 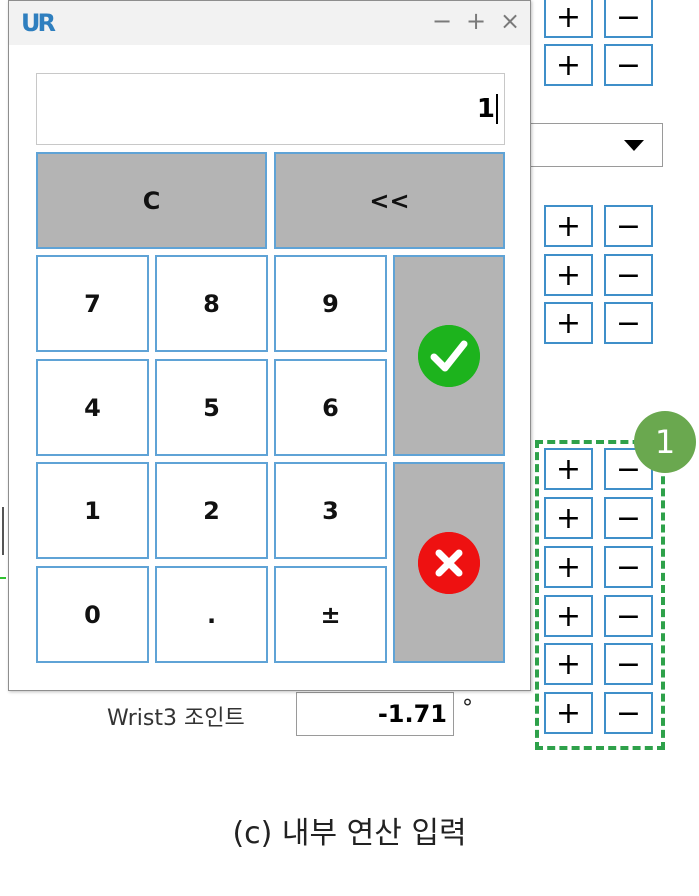 What do you see at coordinates (211, 510) in the screenshot?
I see `key-2: 2` at bounding box center [211, 510].